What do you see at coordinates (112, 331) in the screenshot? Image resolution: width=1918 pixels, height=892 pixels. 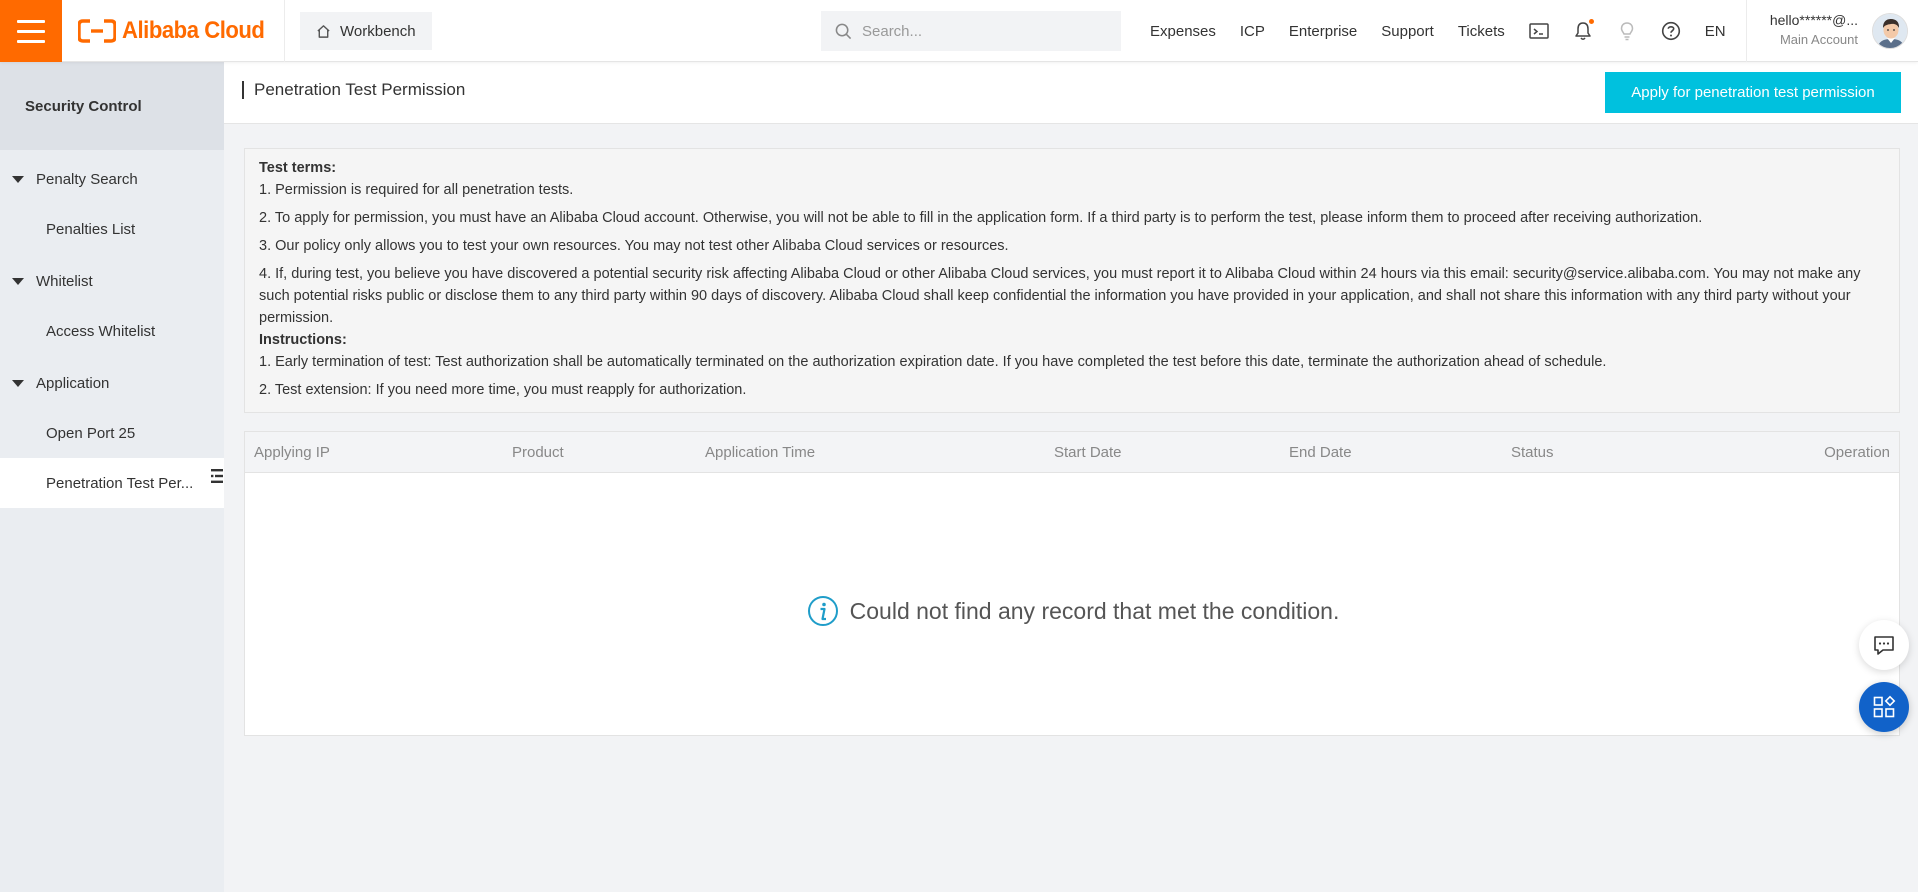 I see `sidebar-item-access-whitelist: Access Whitelist` at bounding box center [112, 331].